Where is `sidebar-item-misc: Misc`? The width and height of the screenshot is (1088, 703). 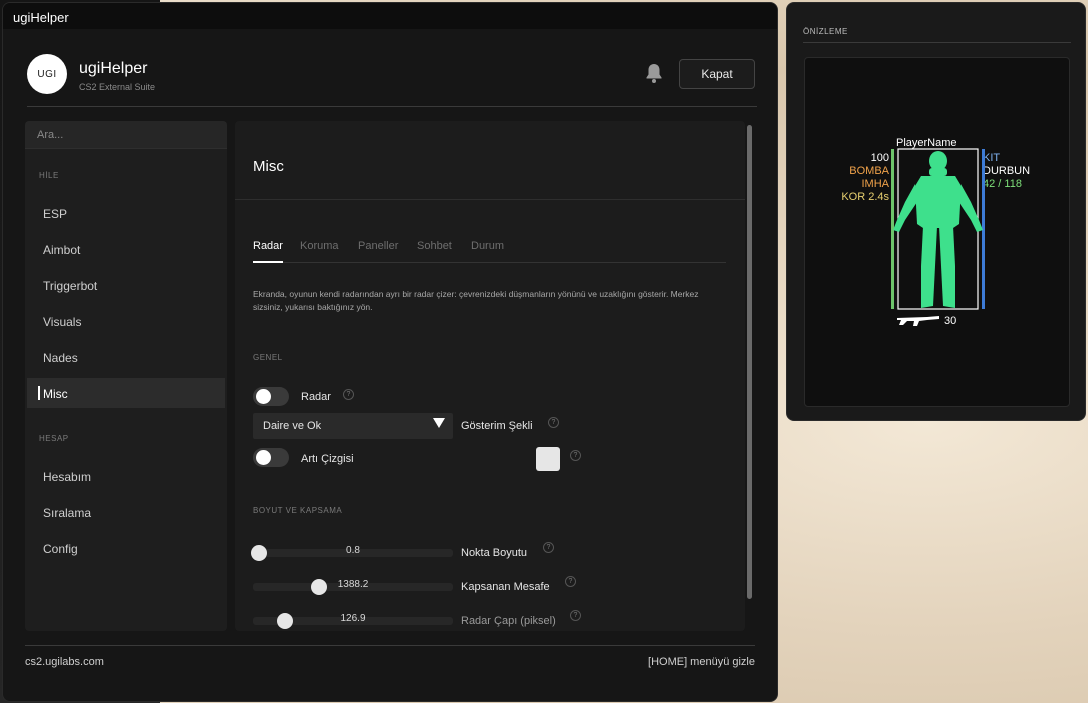
sidebar-item-misc: Misc is located at coordinates (126, 393).